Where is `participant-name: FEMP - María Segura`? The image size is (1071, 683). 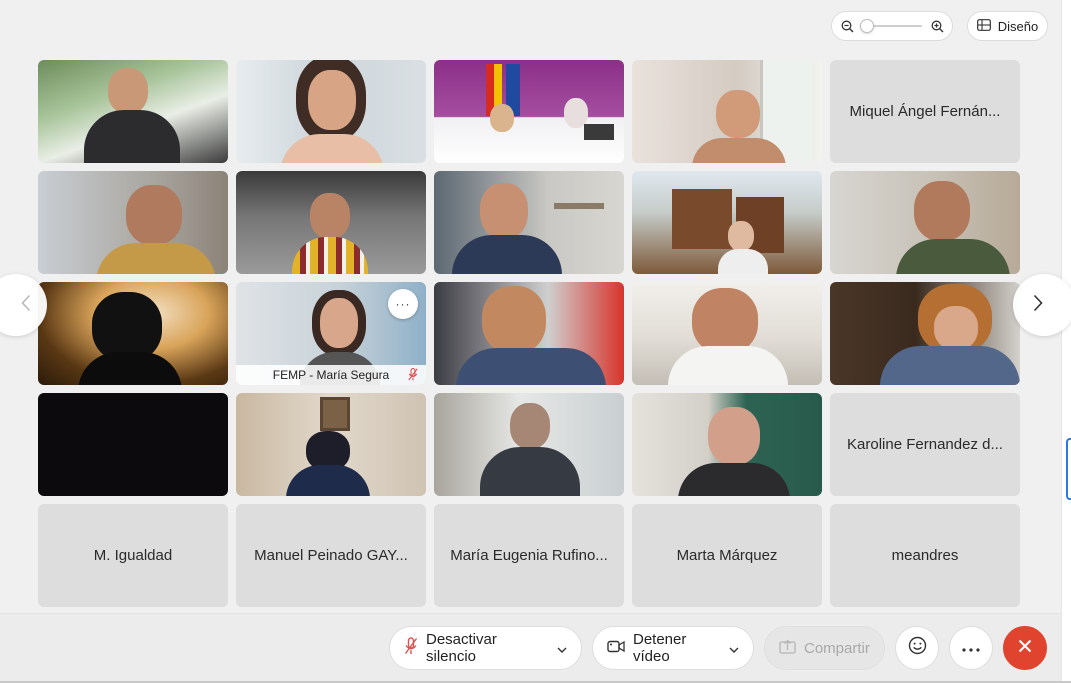
participant-name: FEMP - María Segura is located at coordinates (331, 375).